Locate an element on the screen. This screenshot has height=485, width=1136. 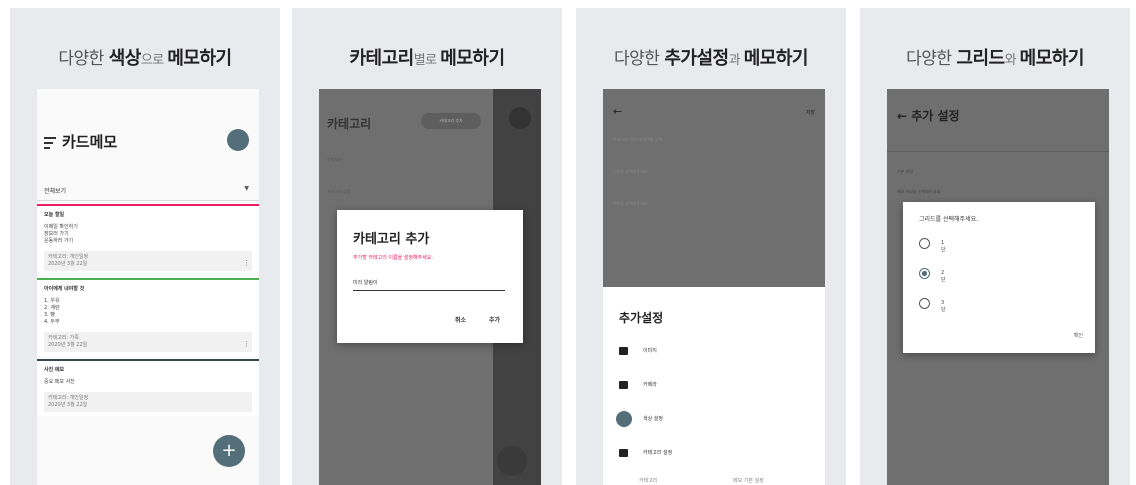
sheet-item-label: 이미지 is located at coordinates (650, 351).